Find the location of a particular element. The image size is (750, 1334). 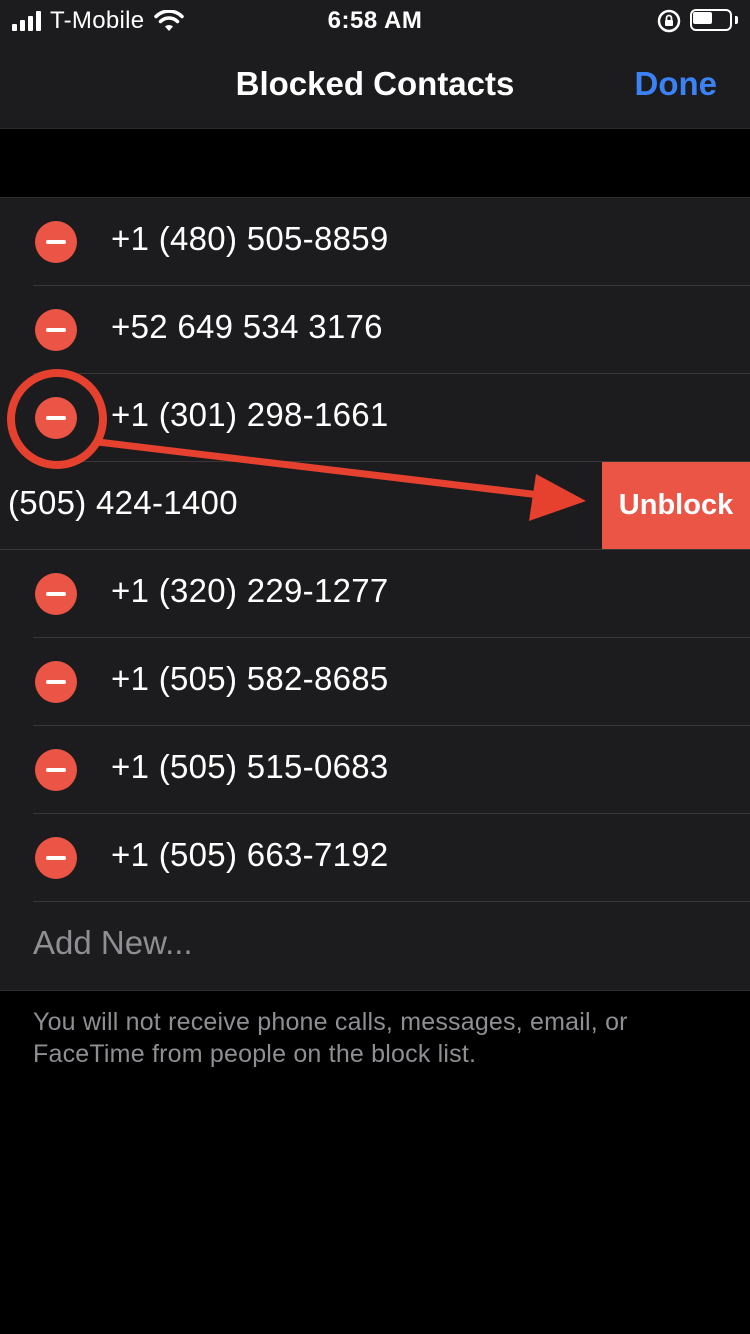

navigation-bar: Blocked Contacts Done is located at coordinates (375, 84).